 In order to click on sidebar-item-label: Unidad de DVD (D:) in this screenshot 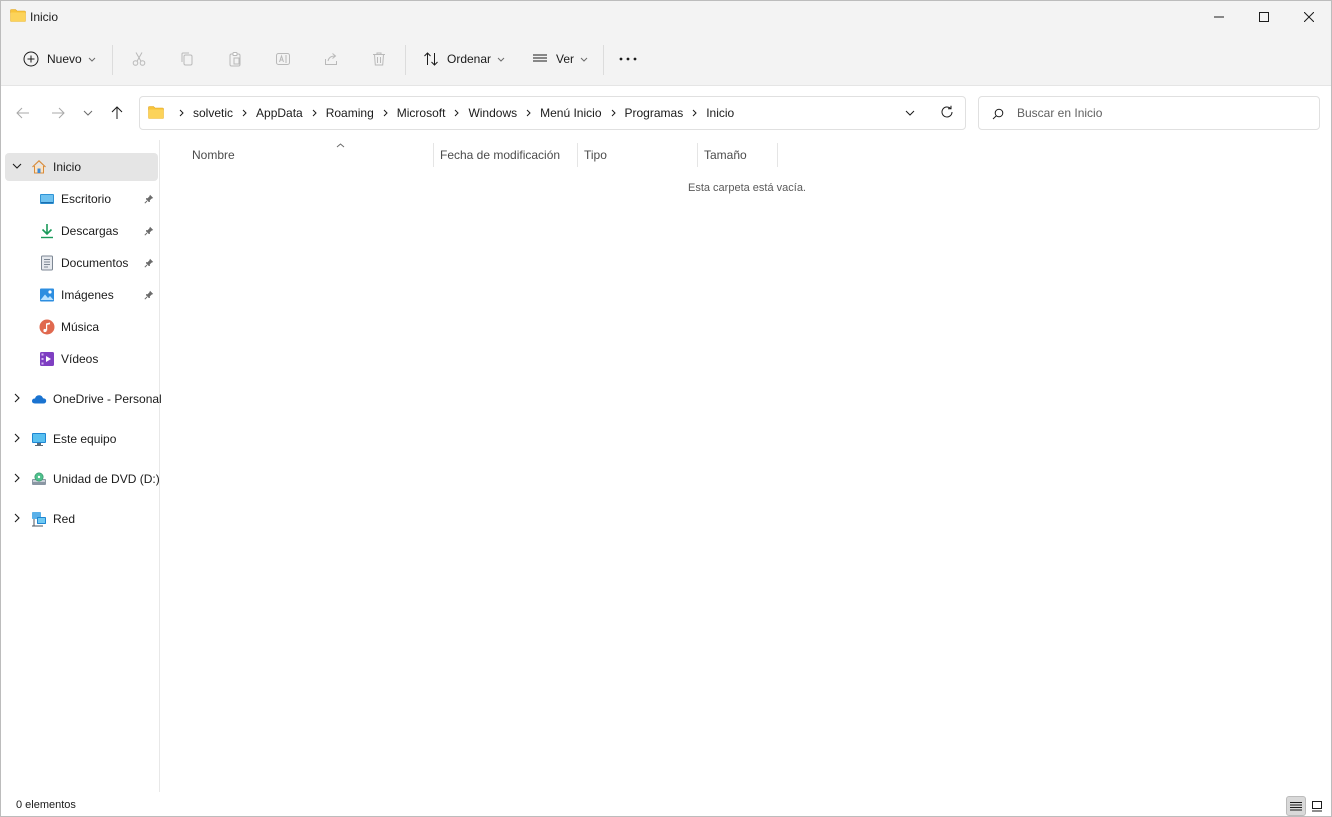, I will do `click(106, 479)`.